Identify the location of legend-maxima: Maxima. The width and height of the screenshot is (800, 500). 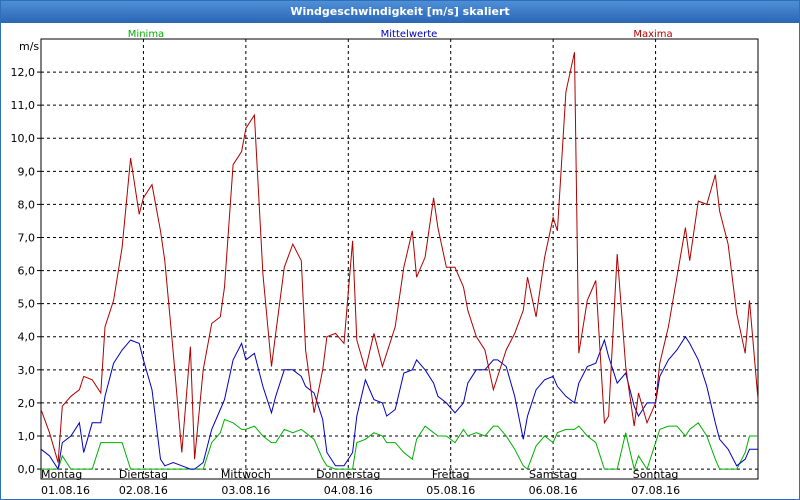
(652, 34).